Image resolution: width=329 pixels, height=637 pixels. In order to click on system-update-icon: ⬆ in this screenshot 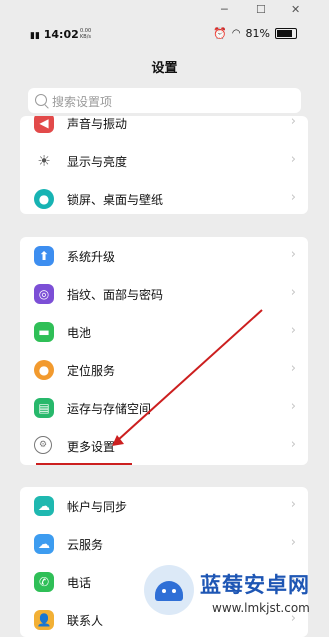, I will do `click(44, 256)`.